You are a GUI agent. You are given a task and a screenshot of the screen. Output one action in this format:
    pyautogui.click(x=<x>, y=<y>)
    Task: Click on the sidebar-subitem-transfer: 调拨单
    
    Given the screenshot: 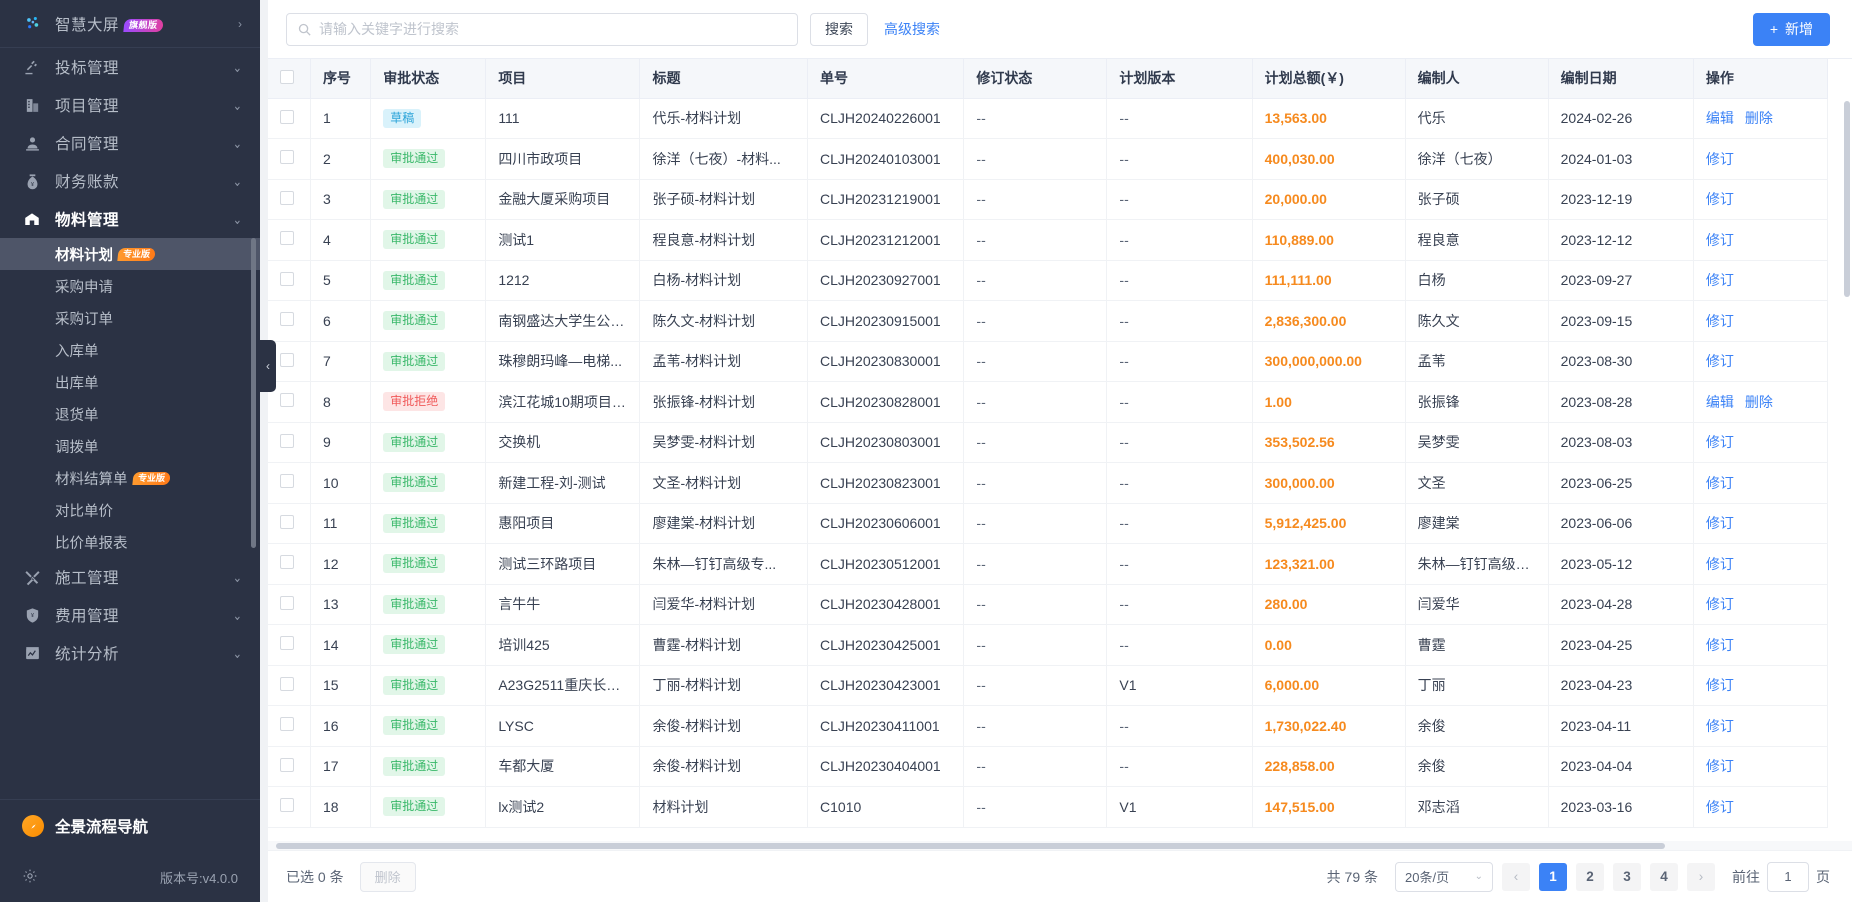 What is the action you would take?
    pyautogui.click(x=130, y=446)
    